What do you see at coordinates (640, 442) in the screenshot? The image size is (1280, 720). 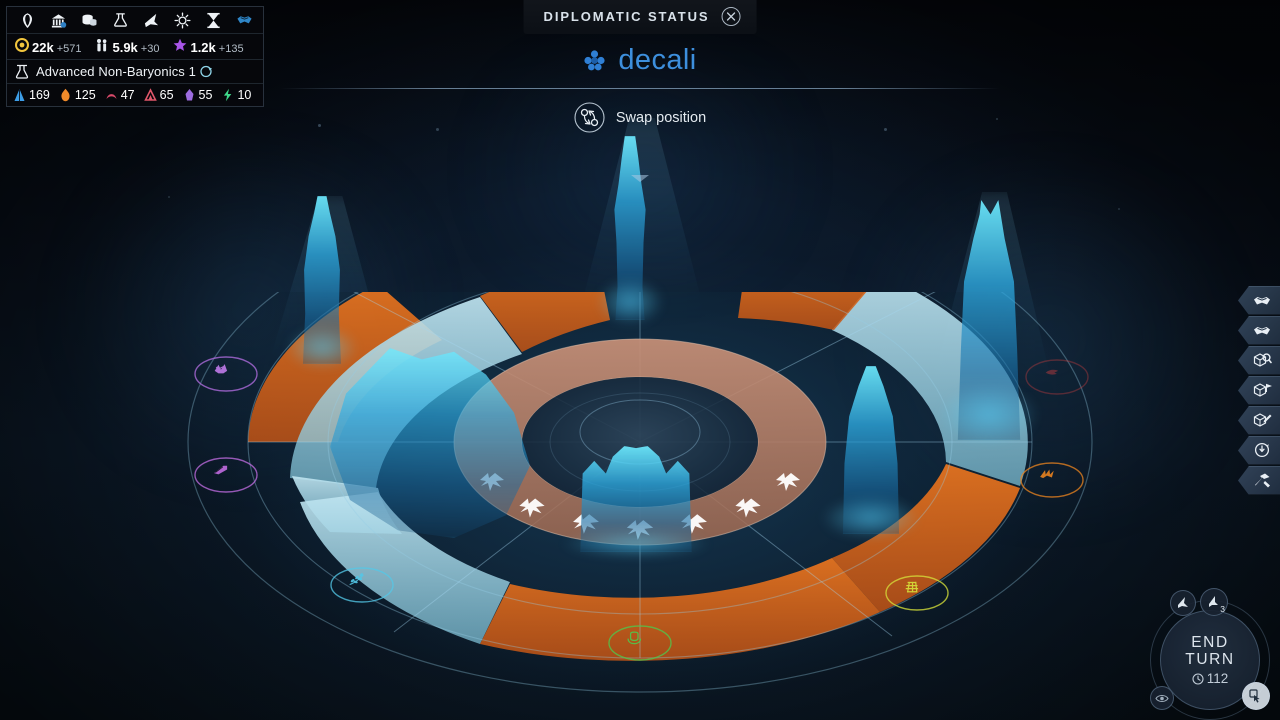 I see `wheel-center-platform` at bounding box center [640, 442].